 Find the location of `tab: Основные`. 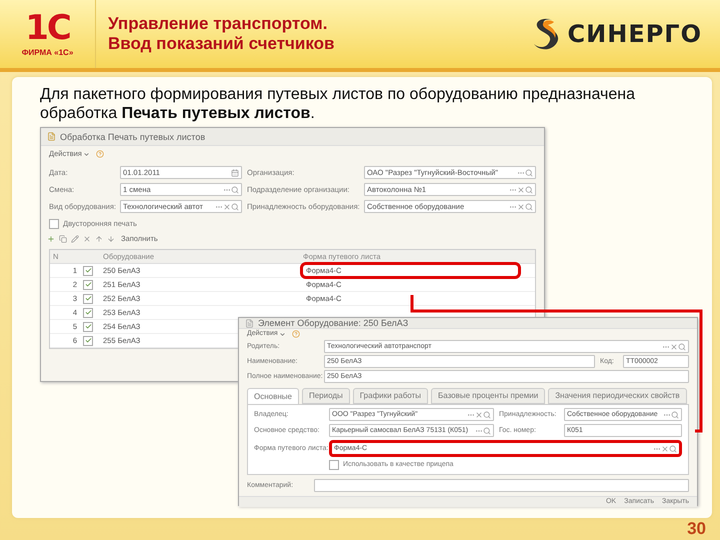

tab: Основные is located at coordinates (273, 396).